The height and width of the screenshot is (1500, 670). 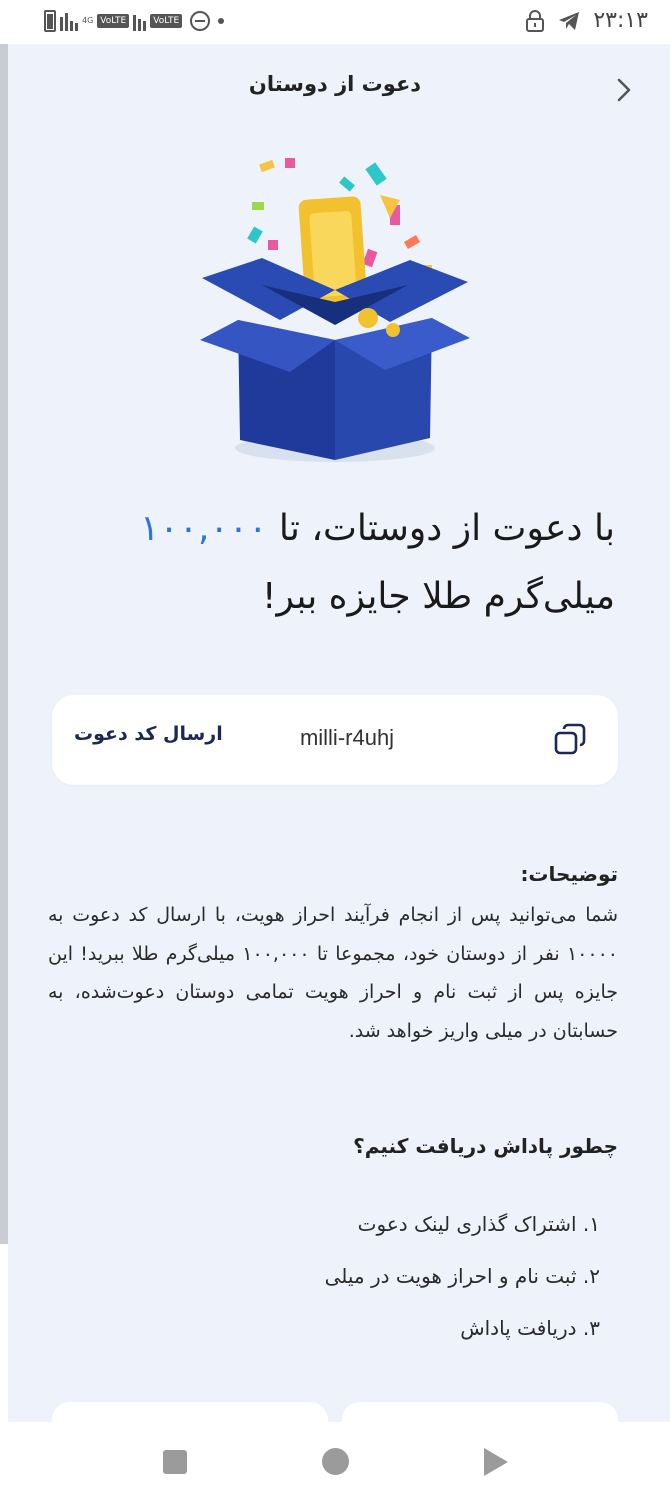 I want to click on do-not-disturb-icon, so click(x=200, y=21).